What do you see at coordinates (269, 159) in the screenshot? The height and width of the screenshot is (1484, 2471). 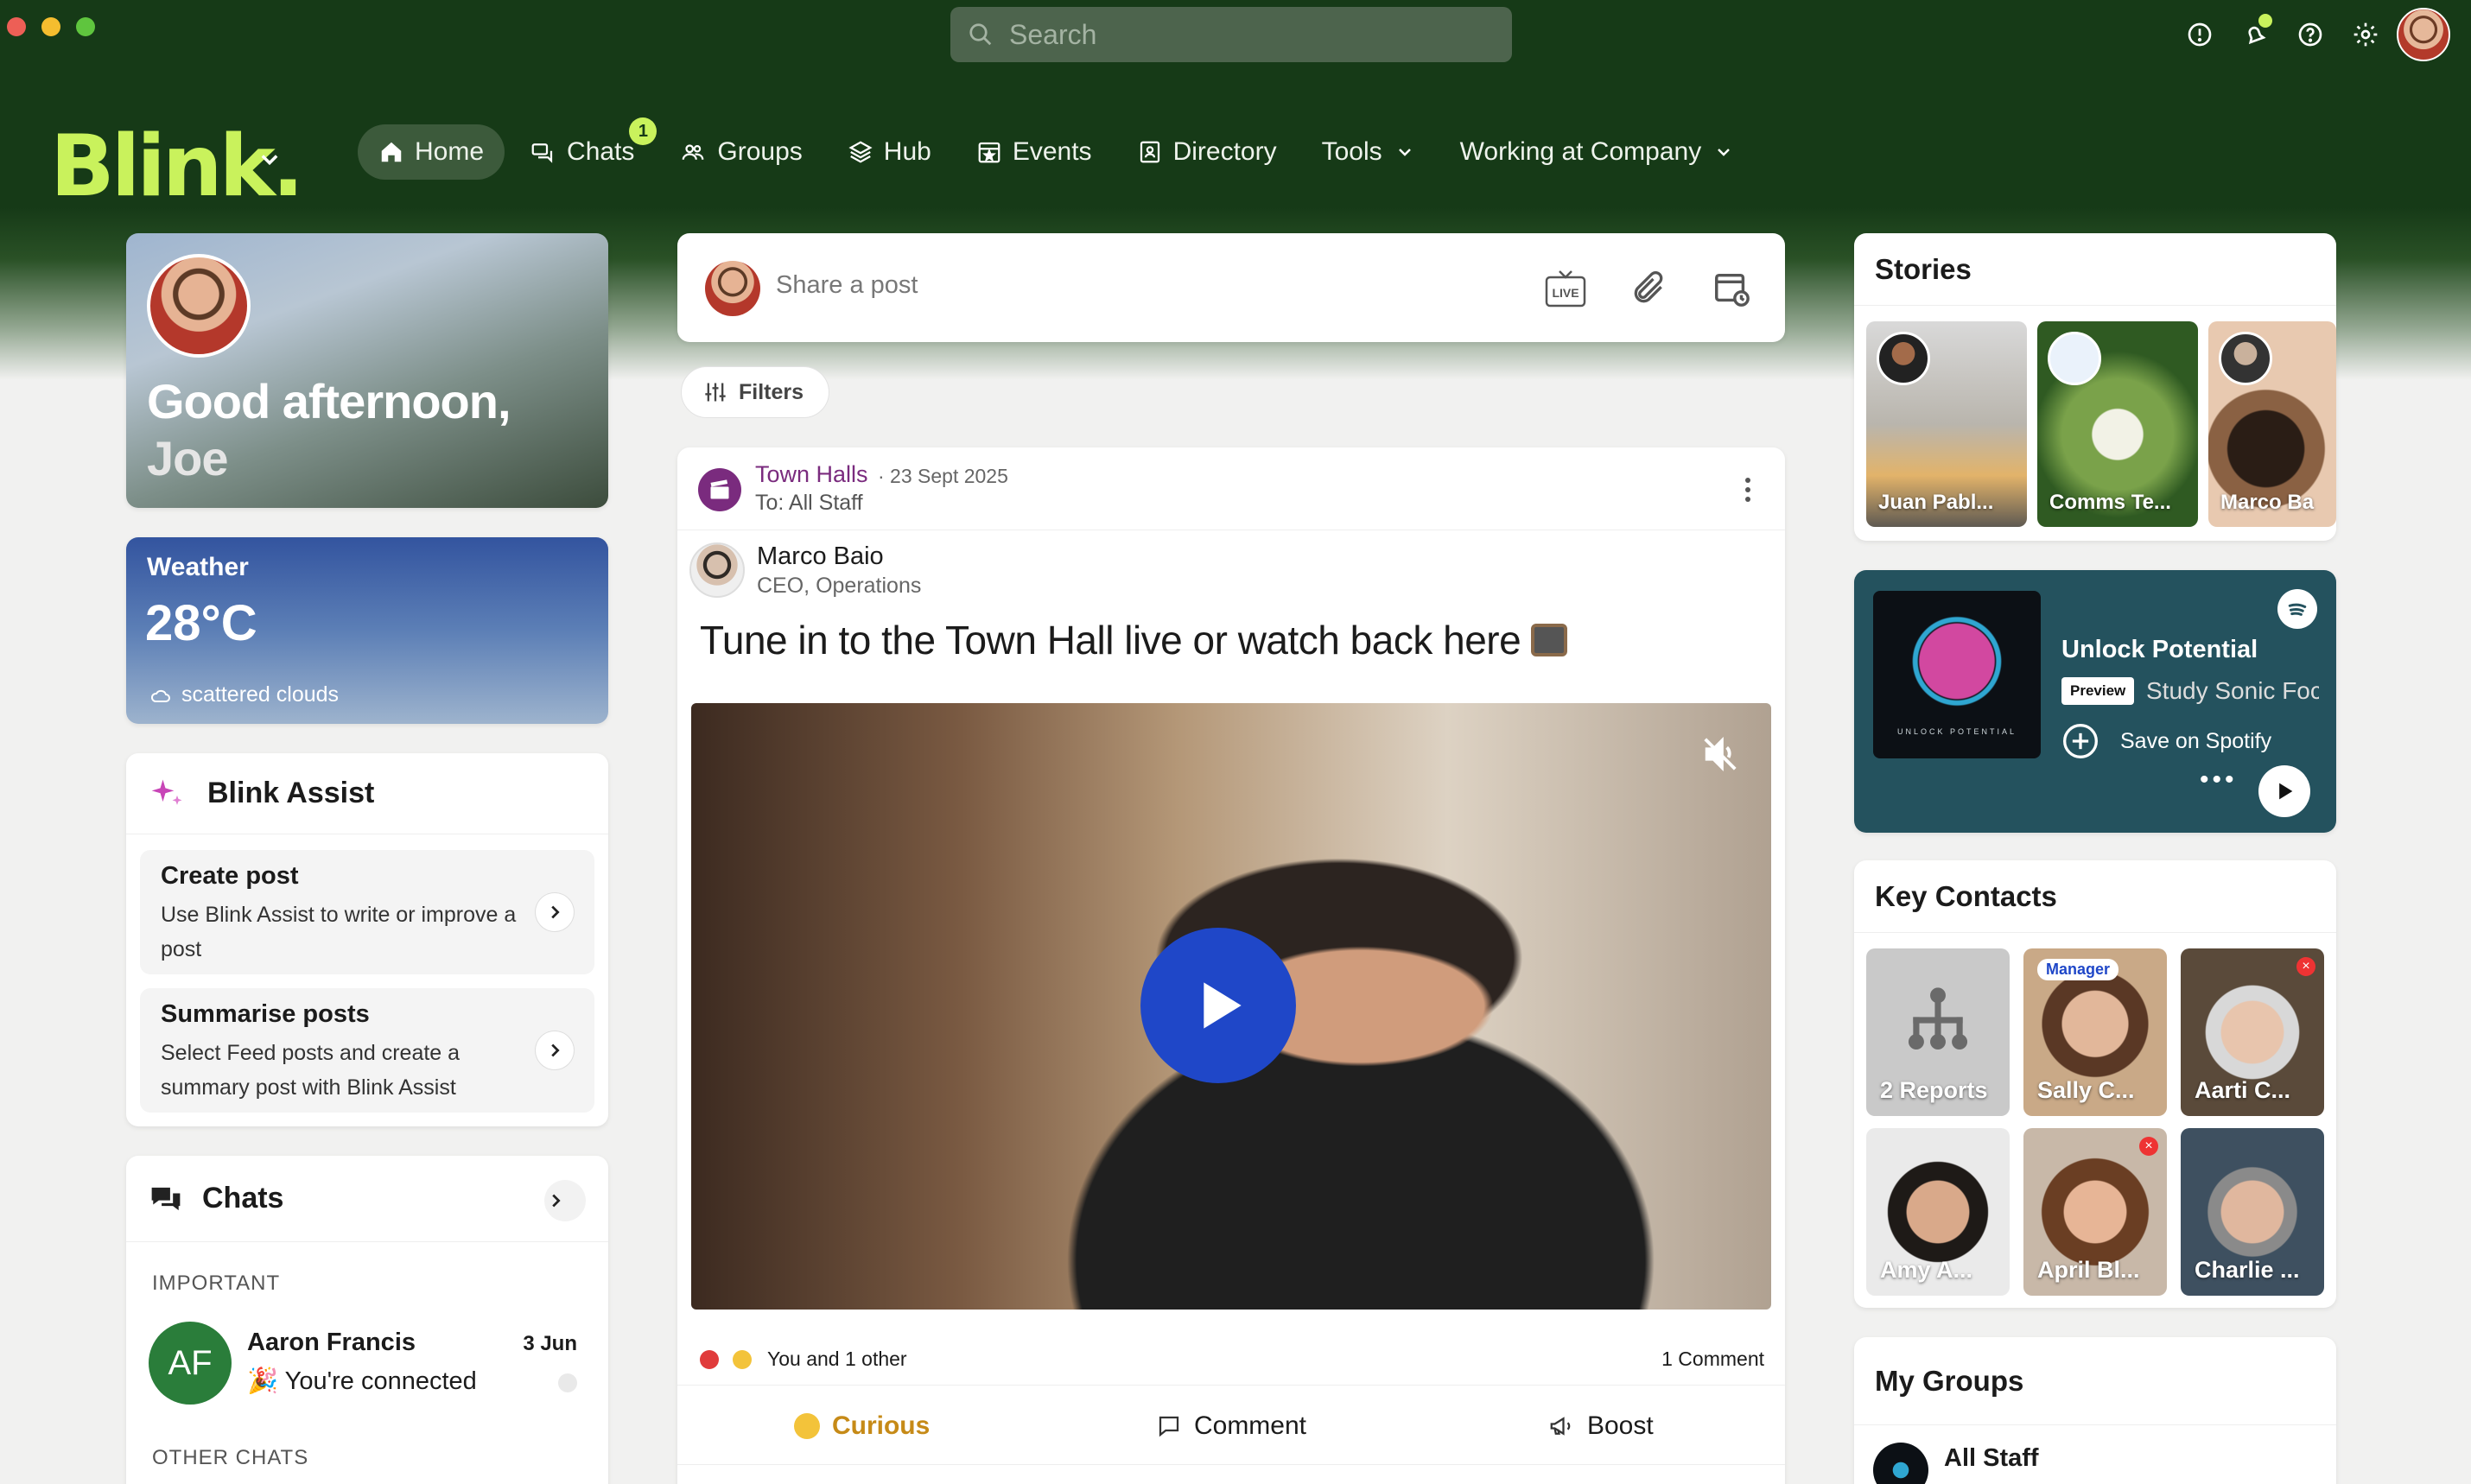 I see `chevron-down-icon` at bounding box center [269, 159].